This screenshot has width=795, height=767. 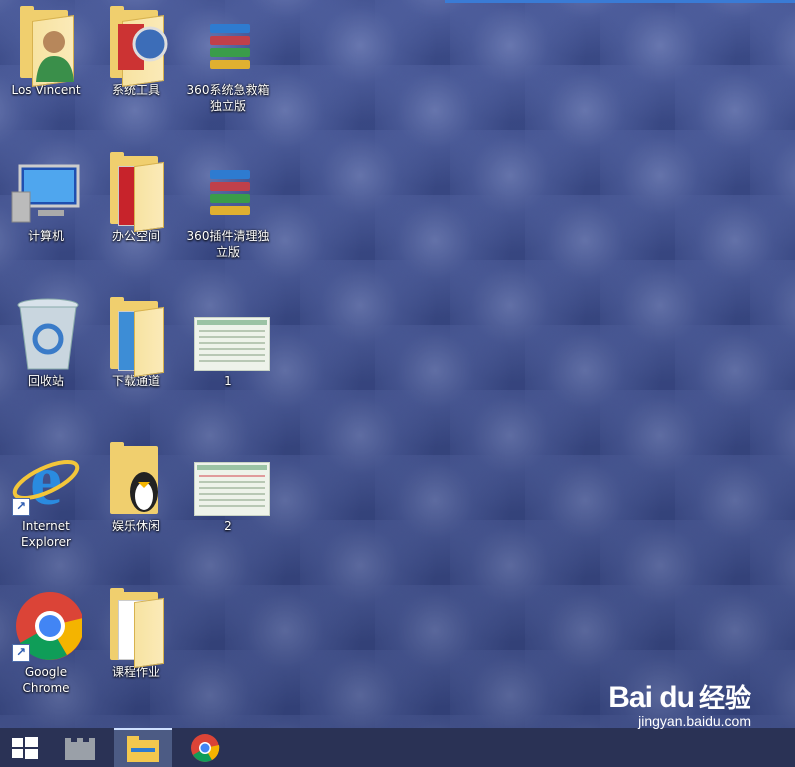 I want to click on downloads-folder-icon, so click(x=136, y=337).